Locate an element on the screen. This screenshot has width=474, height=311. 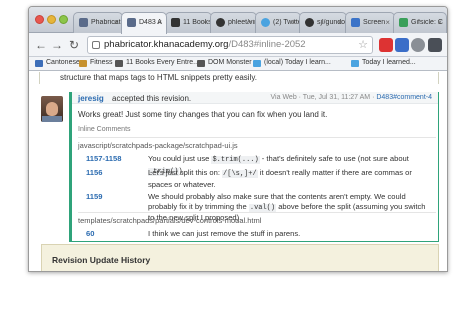
bookmark-item: DOM Monster is located at coordinates (224, 63).